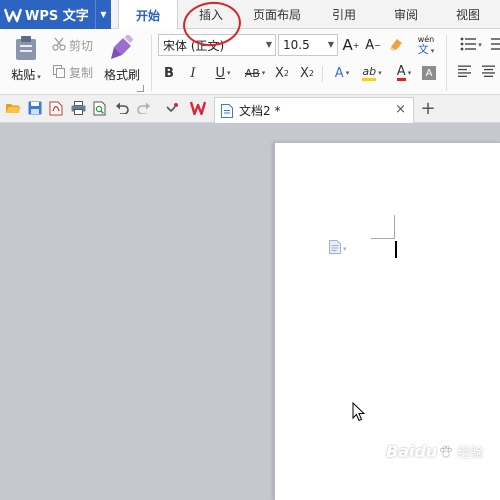  What do you see at coordinates (426, 49) in the screenshot?
I see `phonetic-glyph: 文 ▾` at bounding box center [426, 49].